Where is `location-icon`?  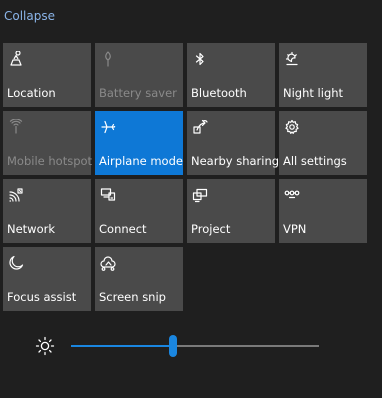
location-icon is located at coordinates (16, 59).